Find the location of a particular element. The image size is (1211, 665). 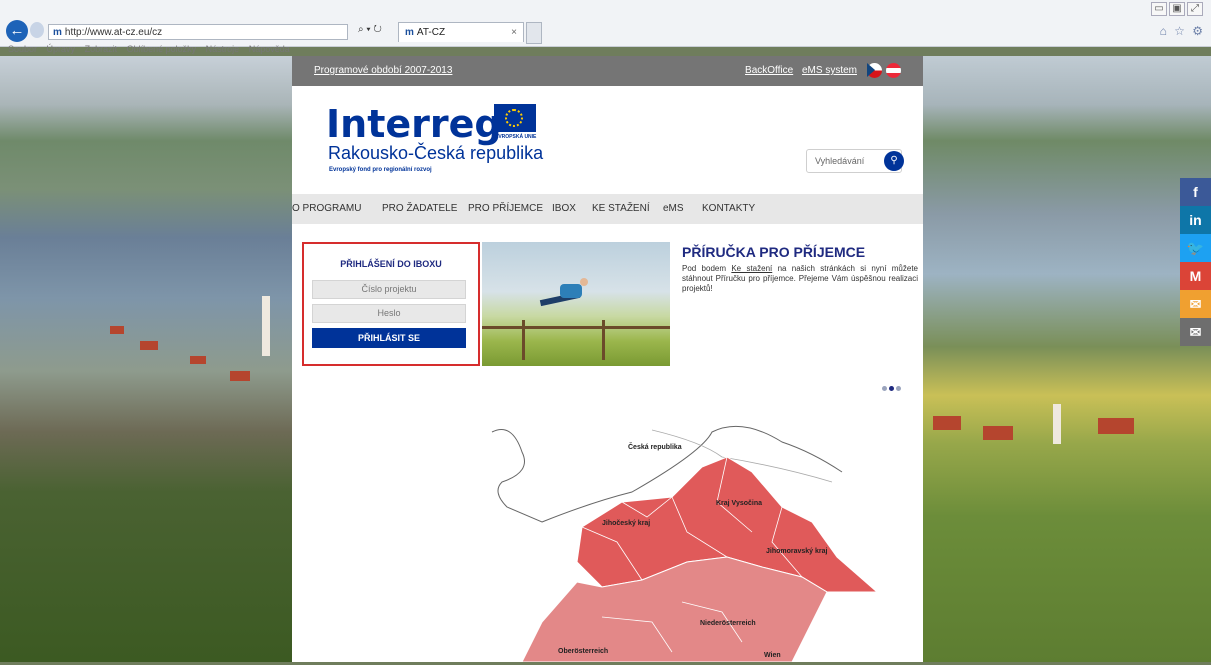

menu-file: Soubor is located at coordinates (22, 49).